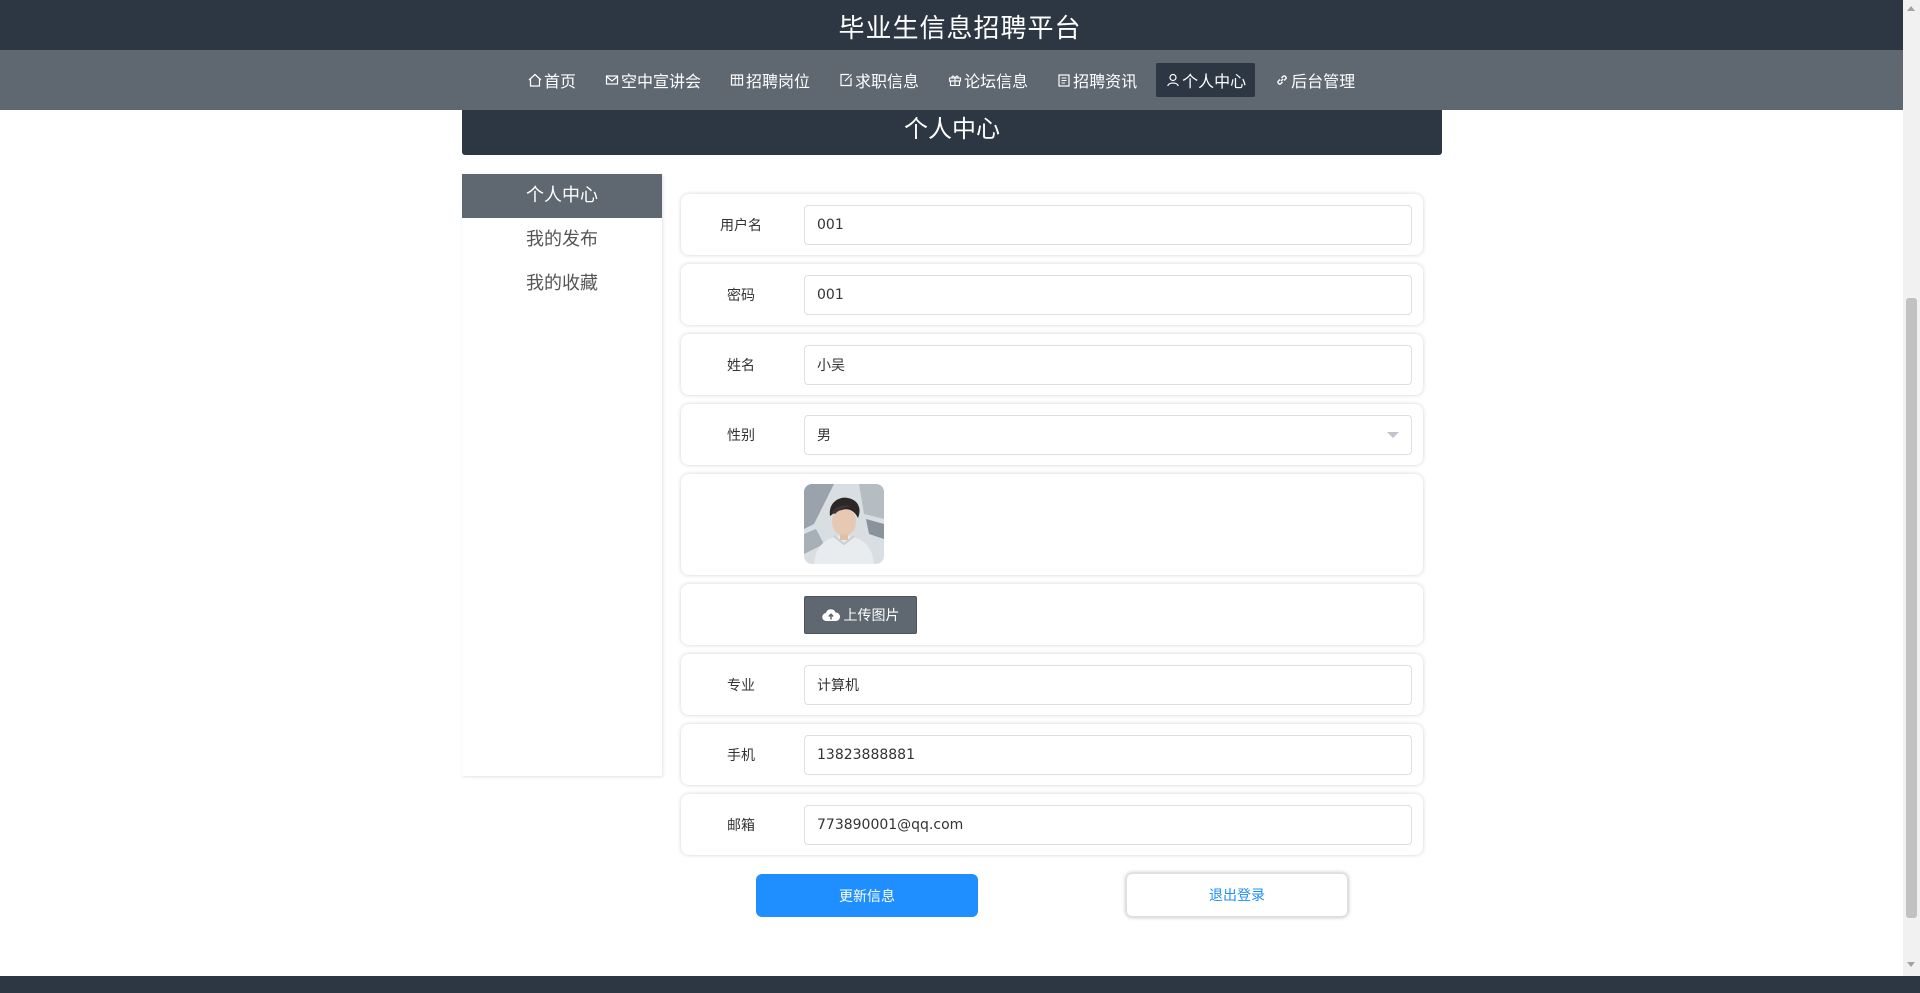  What do you see at coordinates (1063, 80) in the screenshot?
I see `clipboard-icon` at bounding box center [1063, 80].